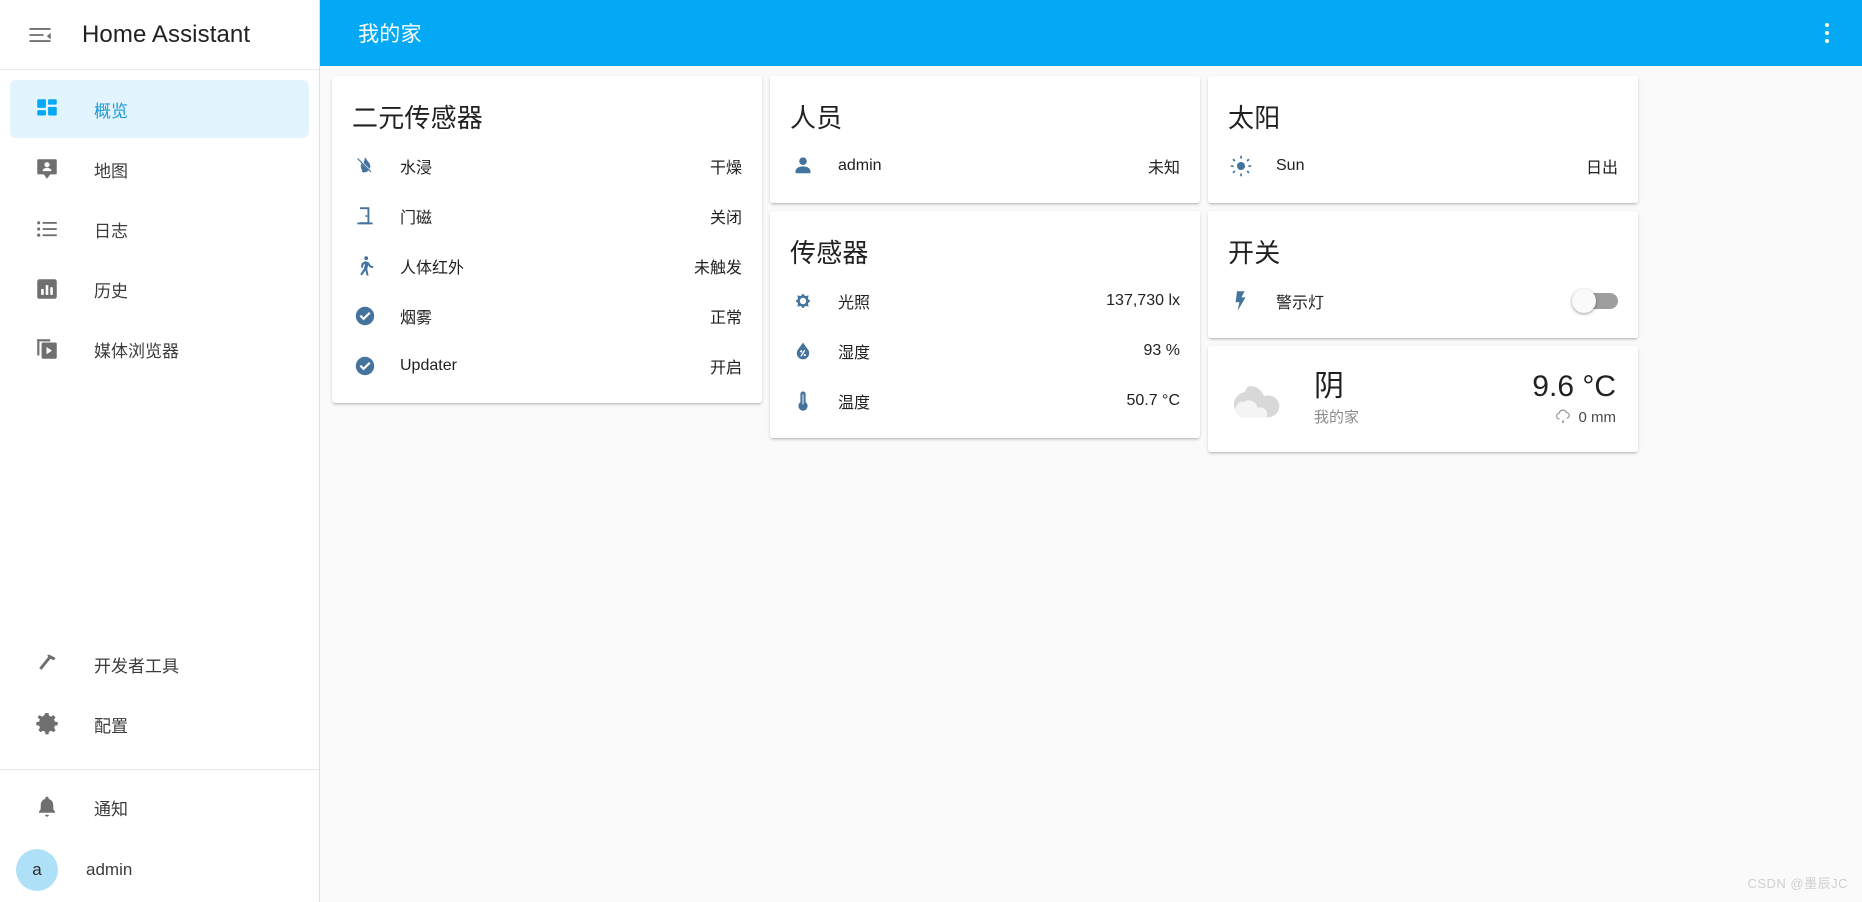 This screenshot has width=1862, height=902. What do you see at coordinates (803, 351) in the screenshot?
I see `water-percent-icon` at bounding box center [803, 351].